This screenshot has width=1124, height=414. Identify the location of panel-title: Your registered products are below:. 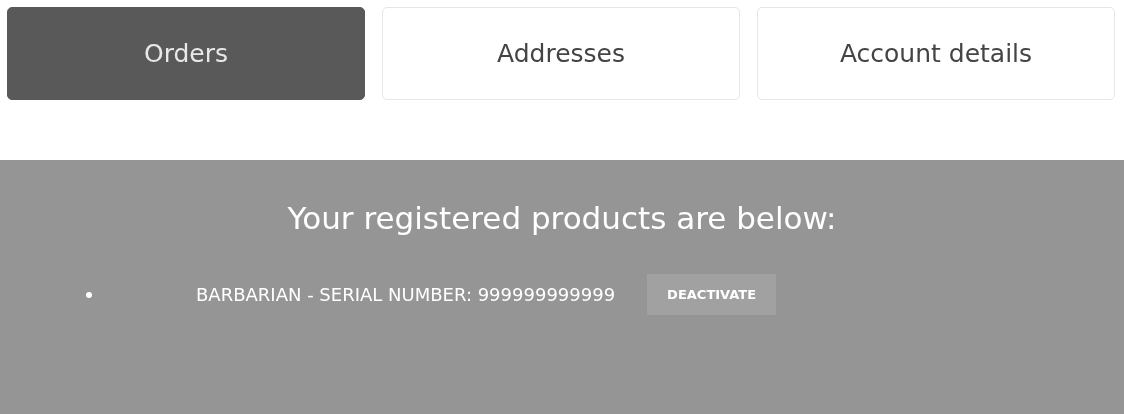
(562, 218).